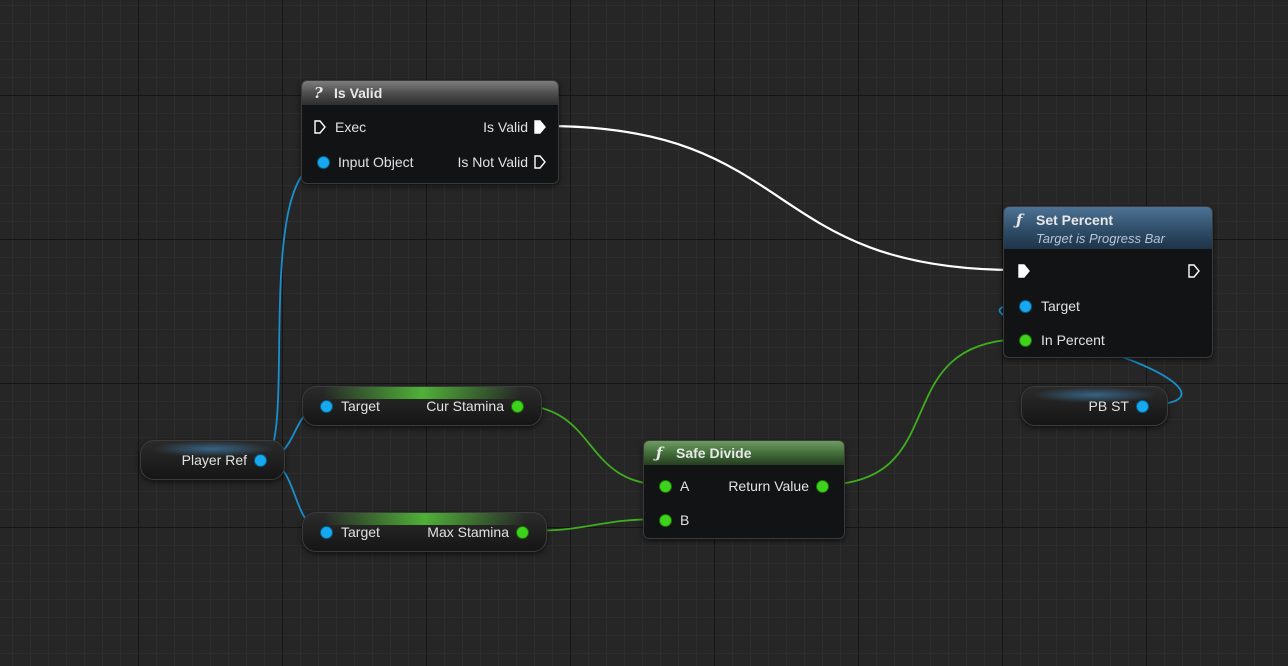 This screenshot has height=666, width=1288. I want to click on safe-divide-header: ƒ Safe Divide, so click(744, 453).